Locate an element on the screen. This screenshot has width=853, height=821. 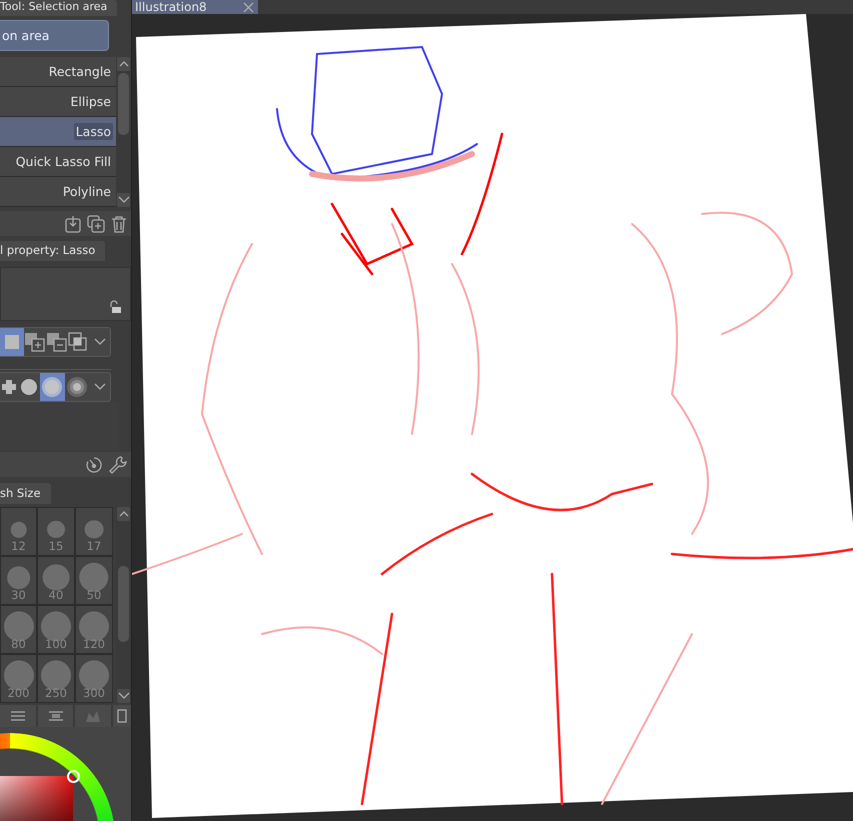
wrench-icon is located at coordinates (118, 465).